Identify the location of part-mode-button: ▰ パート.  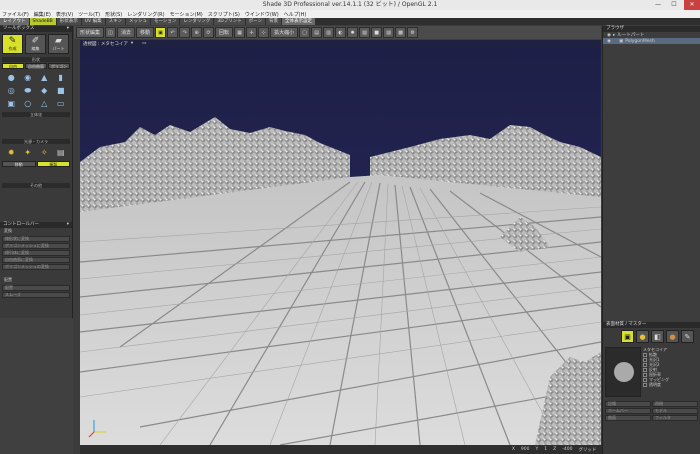
(58, 44).